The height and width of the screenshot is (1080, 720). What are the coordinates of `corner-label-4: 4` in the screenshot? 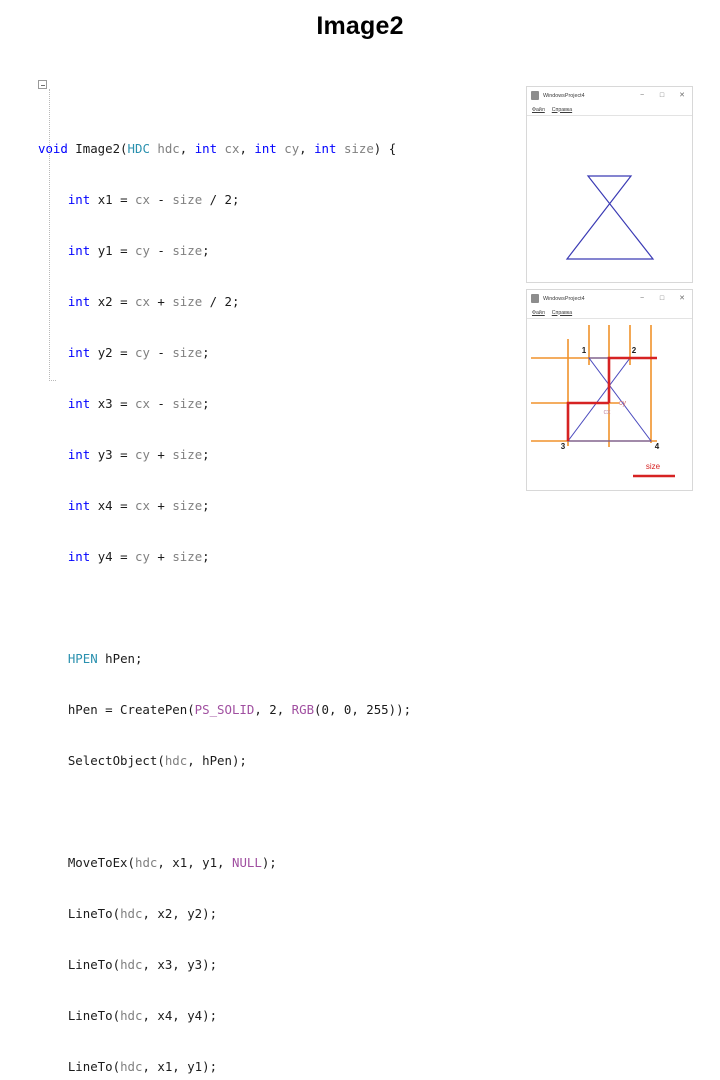 It's located at (657, 446).